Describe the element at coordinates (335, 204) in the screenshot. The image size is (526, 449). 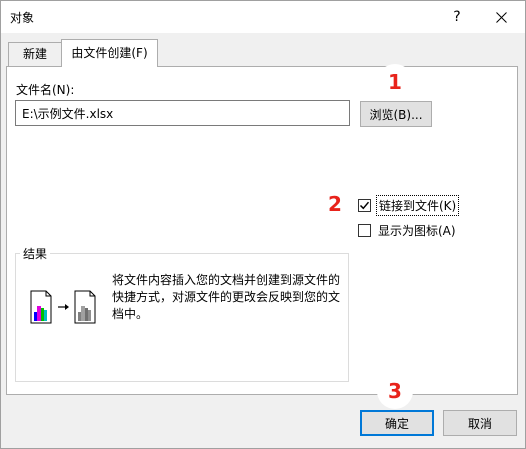
I see `step-marker-2: 2` at that location.